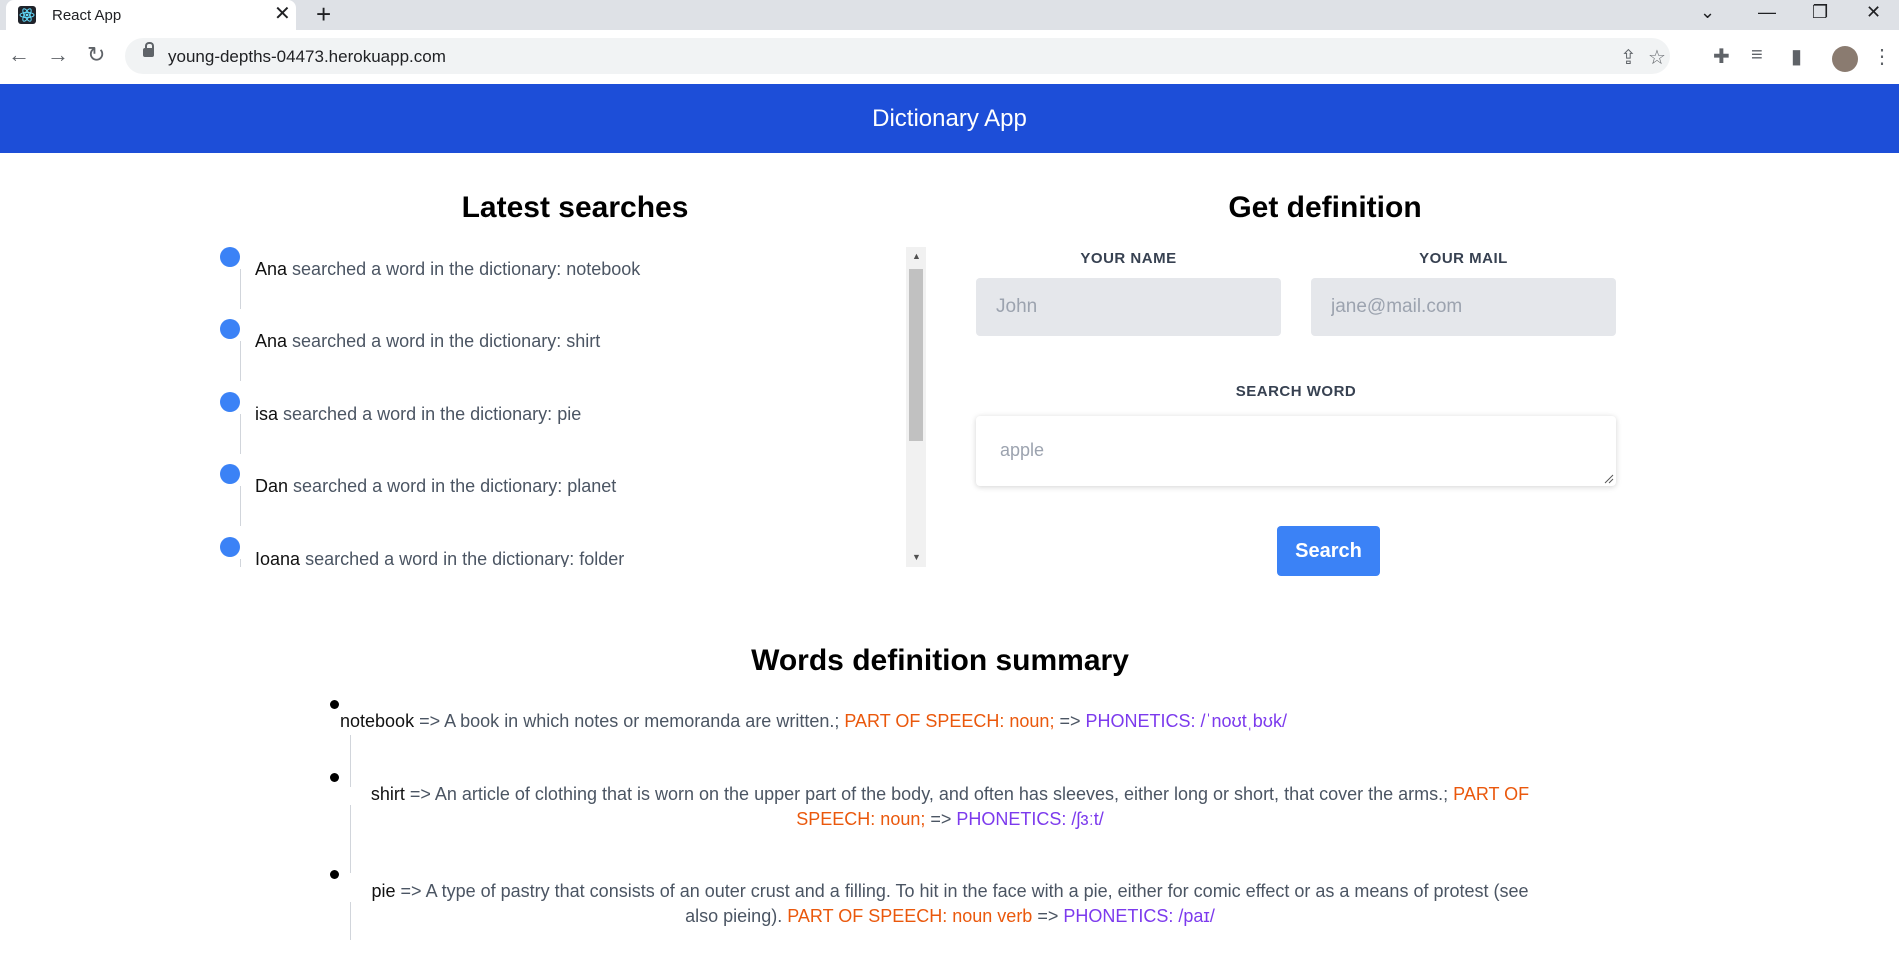  Describe the element at coordinates (1845, 59) in the screenshot. I see `profile-avatar` at that location.